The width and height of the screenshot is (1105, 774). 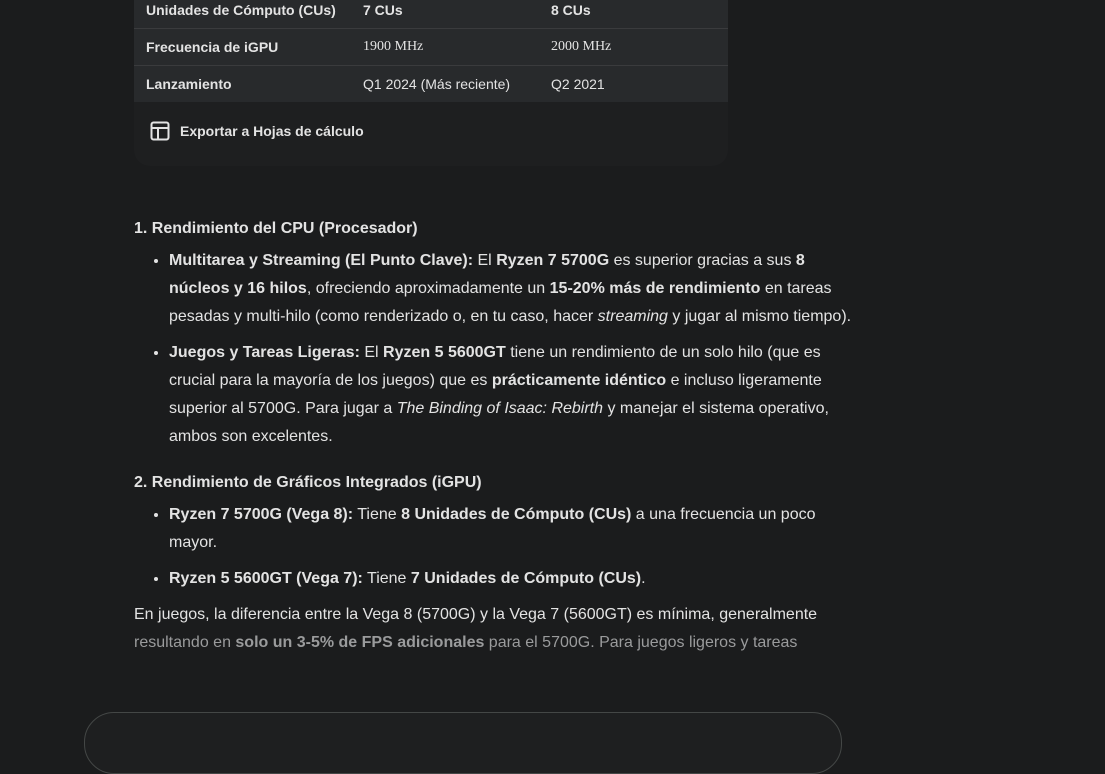 I want to click on bold-text: Ryzen 7 5700G (Vega 8):, so click(x=261, y=514).